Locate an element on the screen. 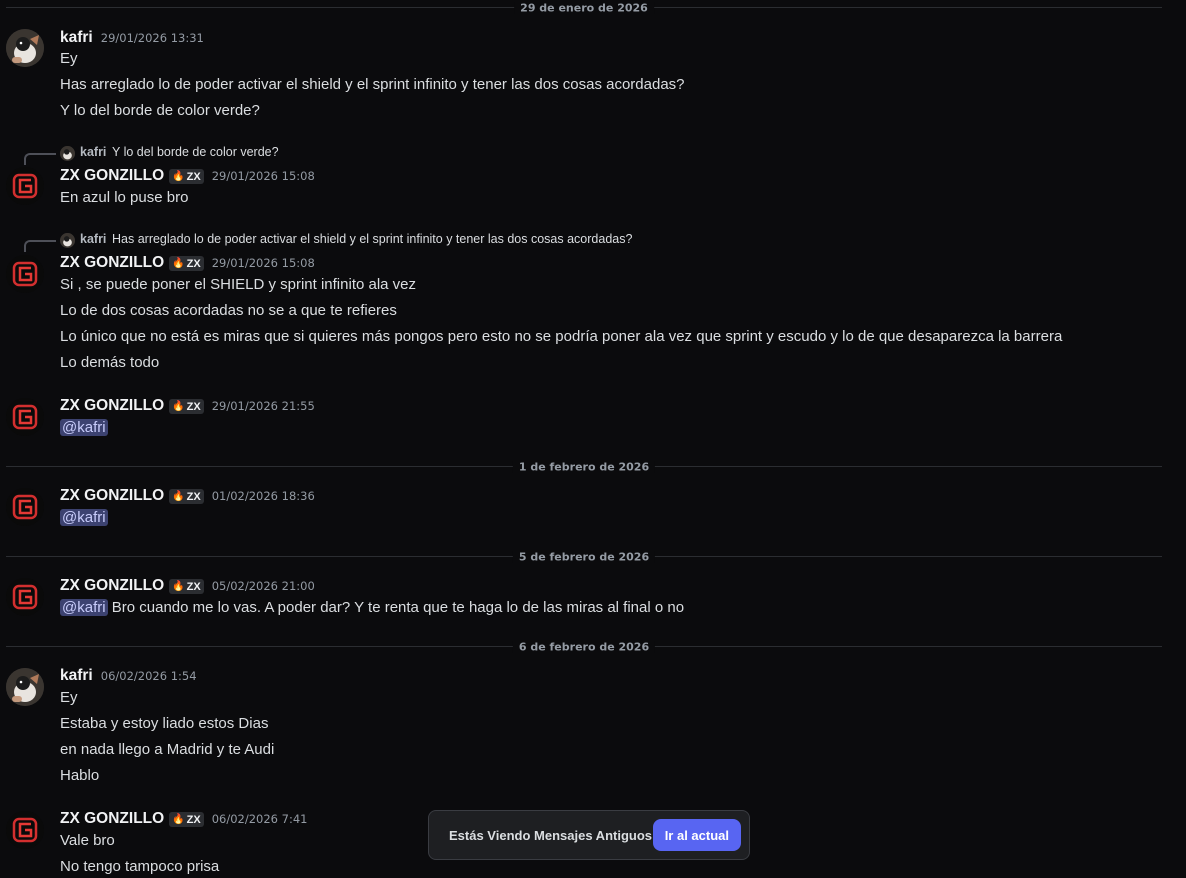  message-header: ZX GONZILLO 🔥 ZX 29/01/2026 21:55 is located at coordinates (187, 407).